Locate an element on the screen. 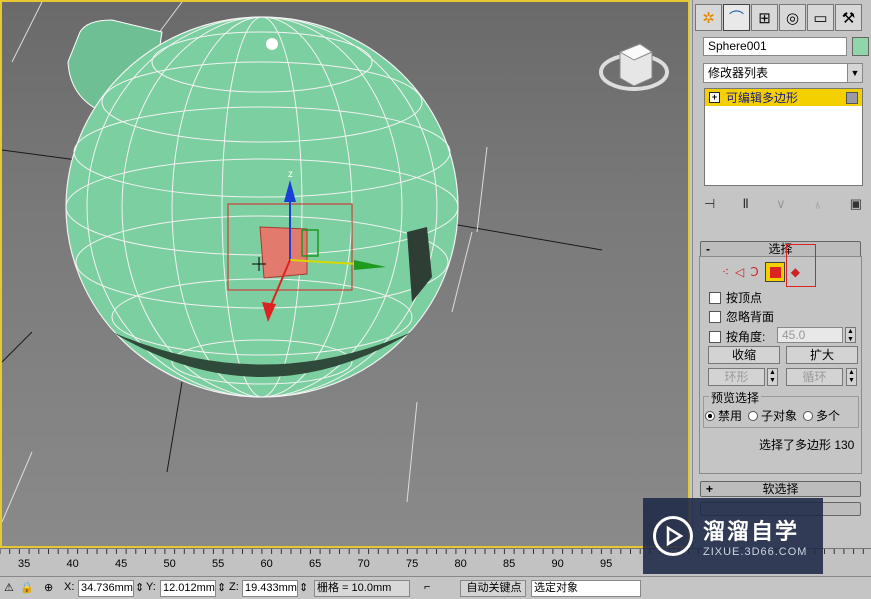 Image resolution: width=871 pixels, height=599 pixels. timeline-tick-label: 35 is located at coordinates (24, 564).